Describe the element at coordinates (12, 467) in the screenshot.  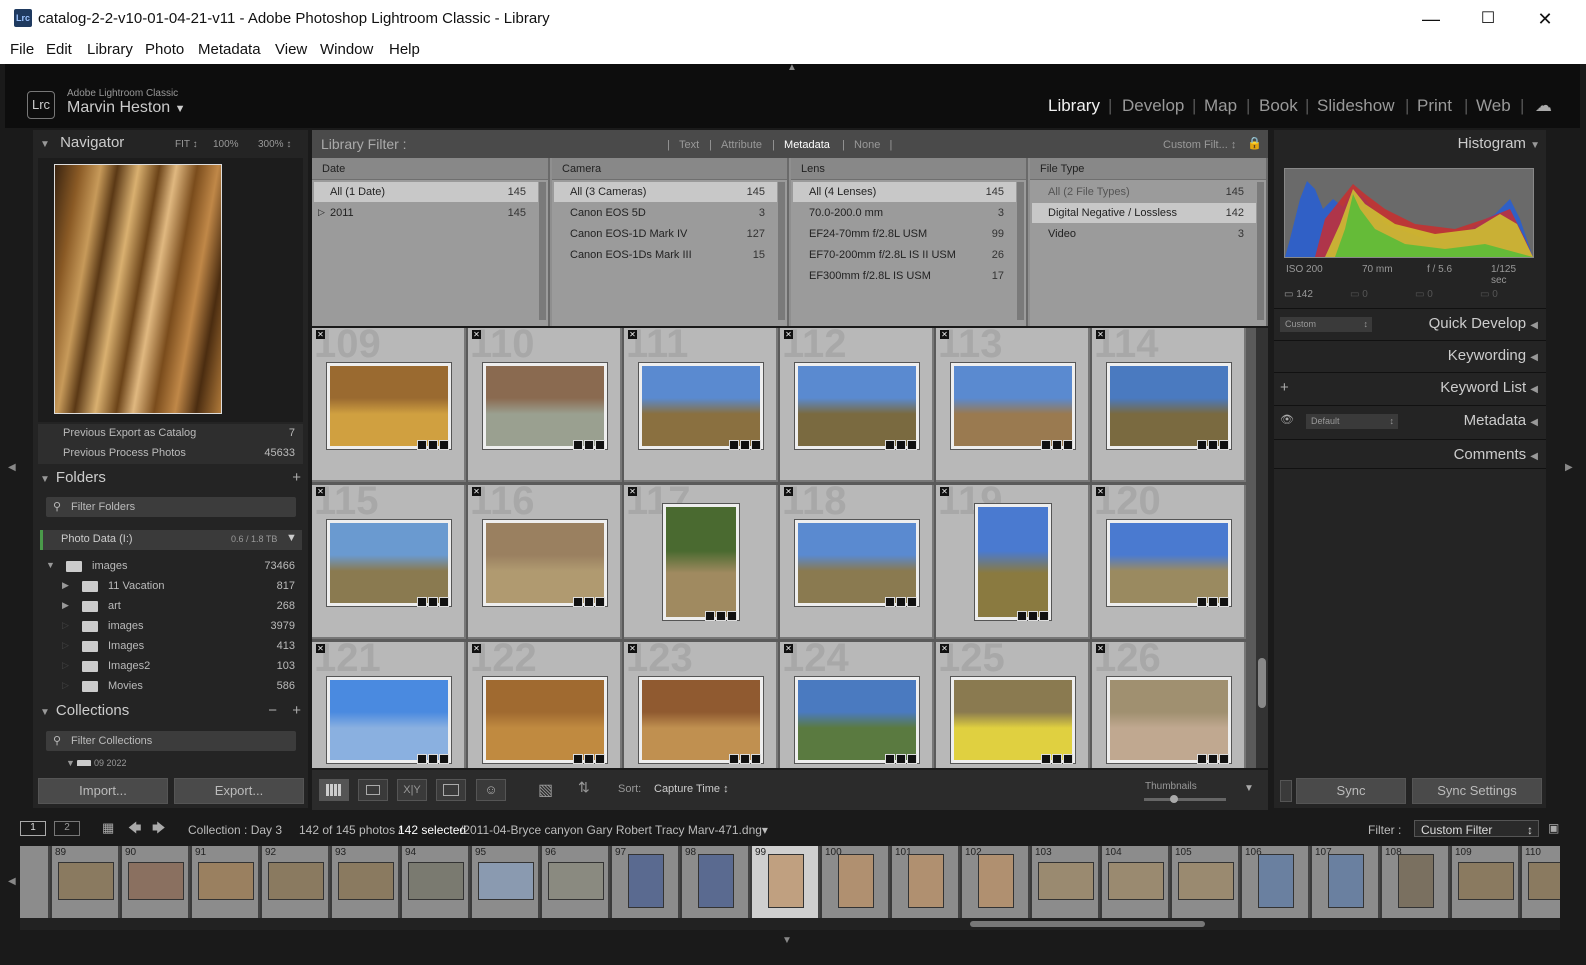
I see `left-panel-toggle-icon: ◀` at that location.